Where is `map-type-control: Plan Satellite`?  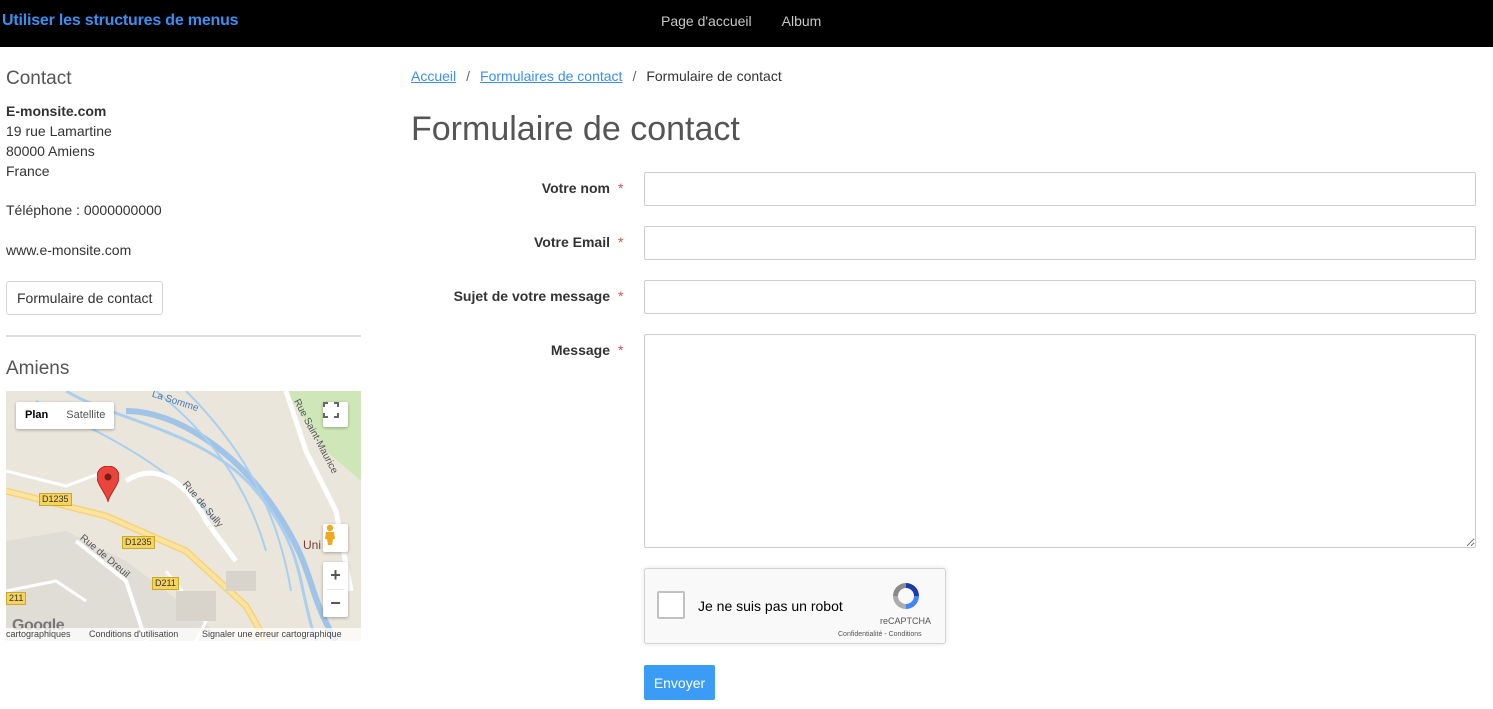
map-type-control: Plan Satellite is located at coordinates (65, 415).